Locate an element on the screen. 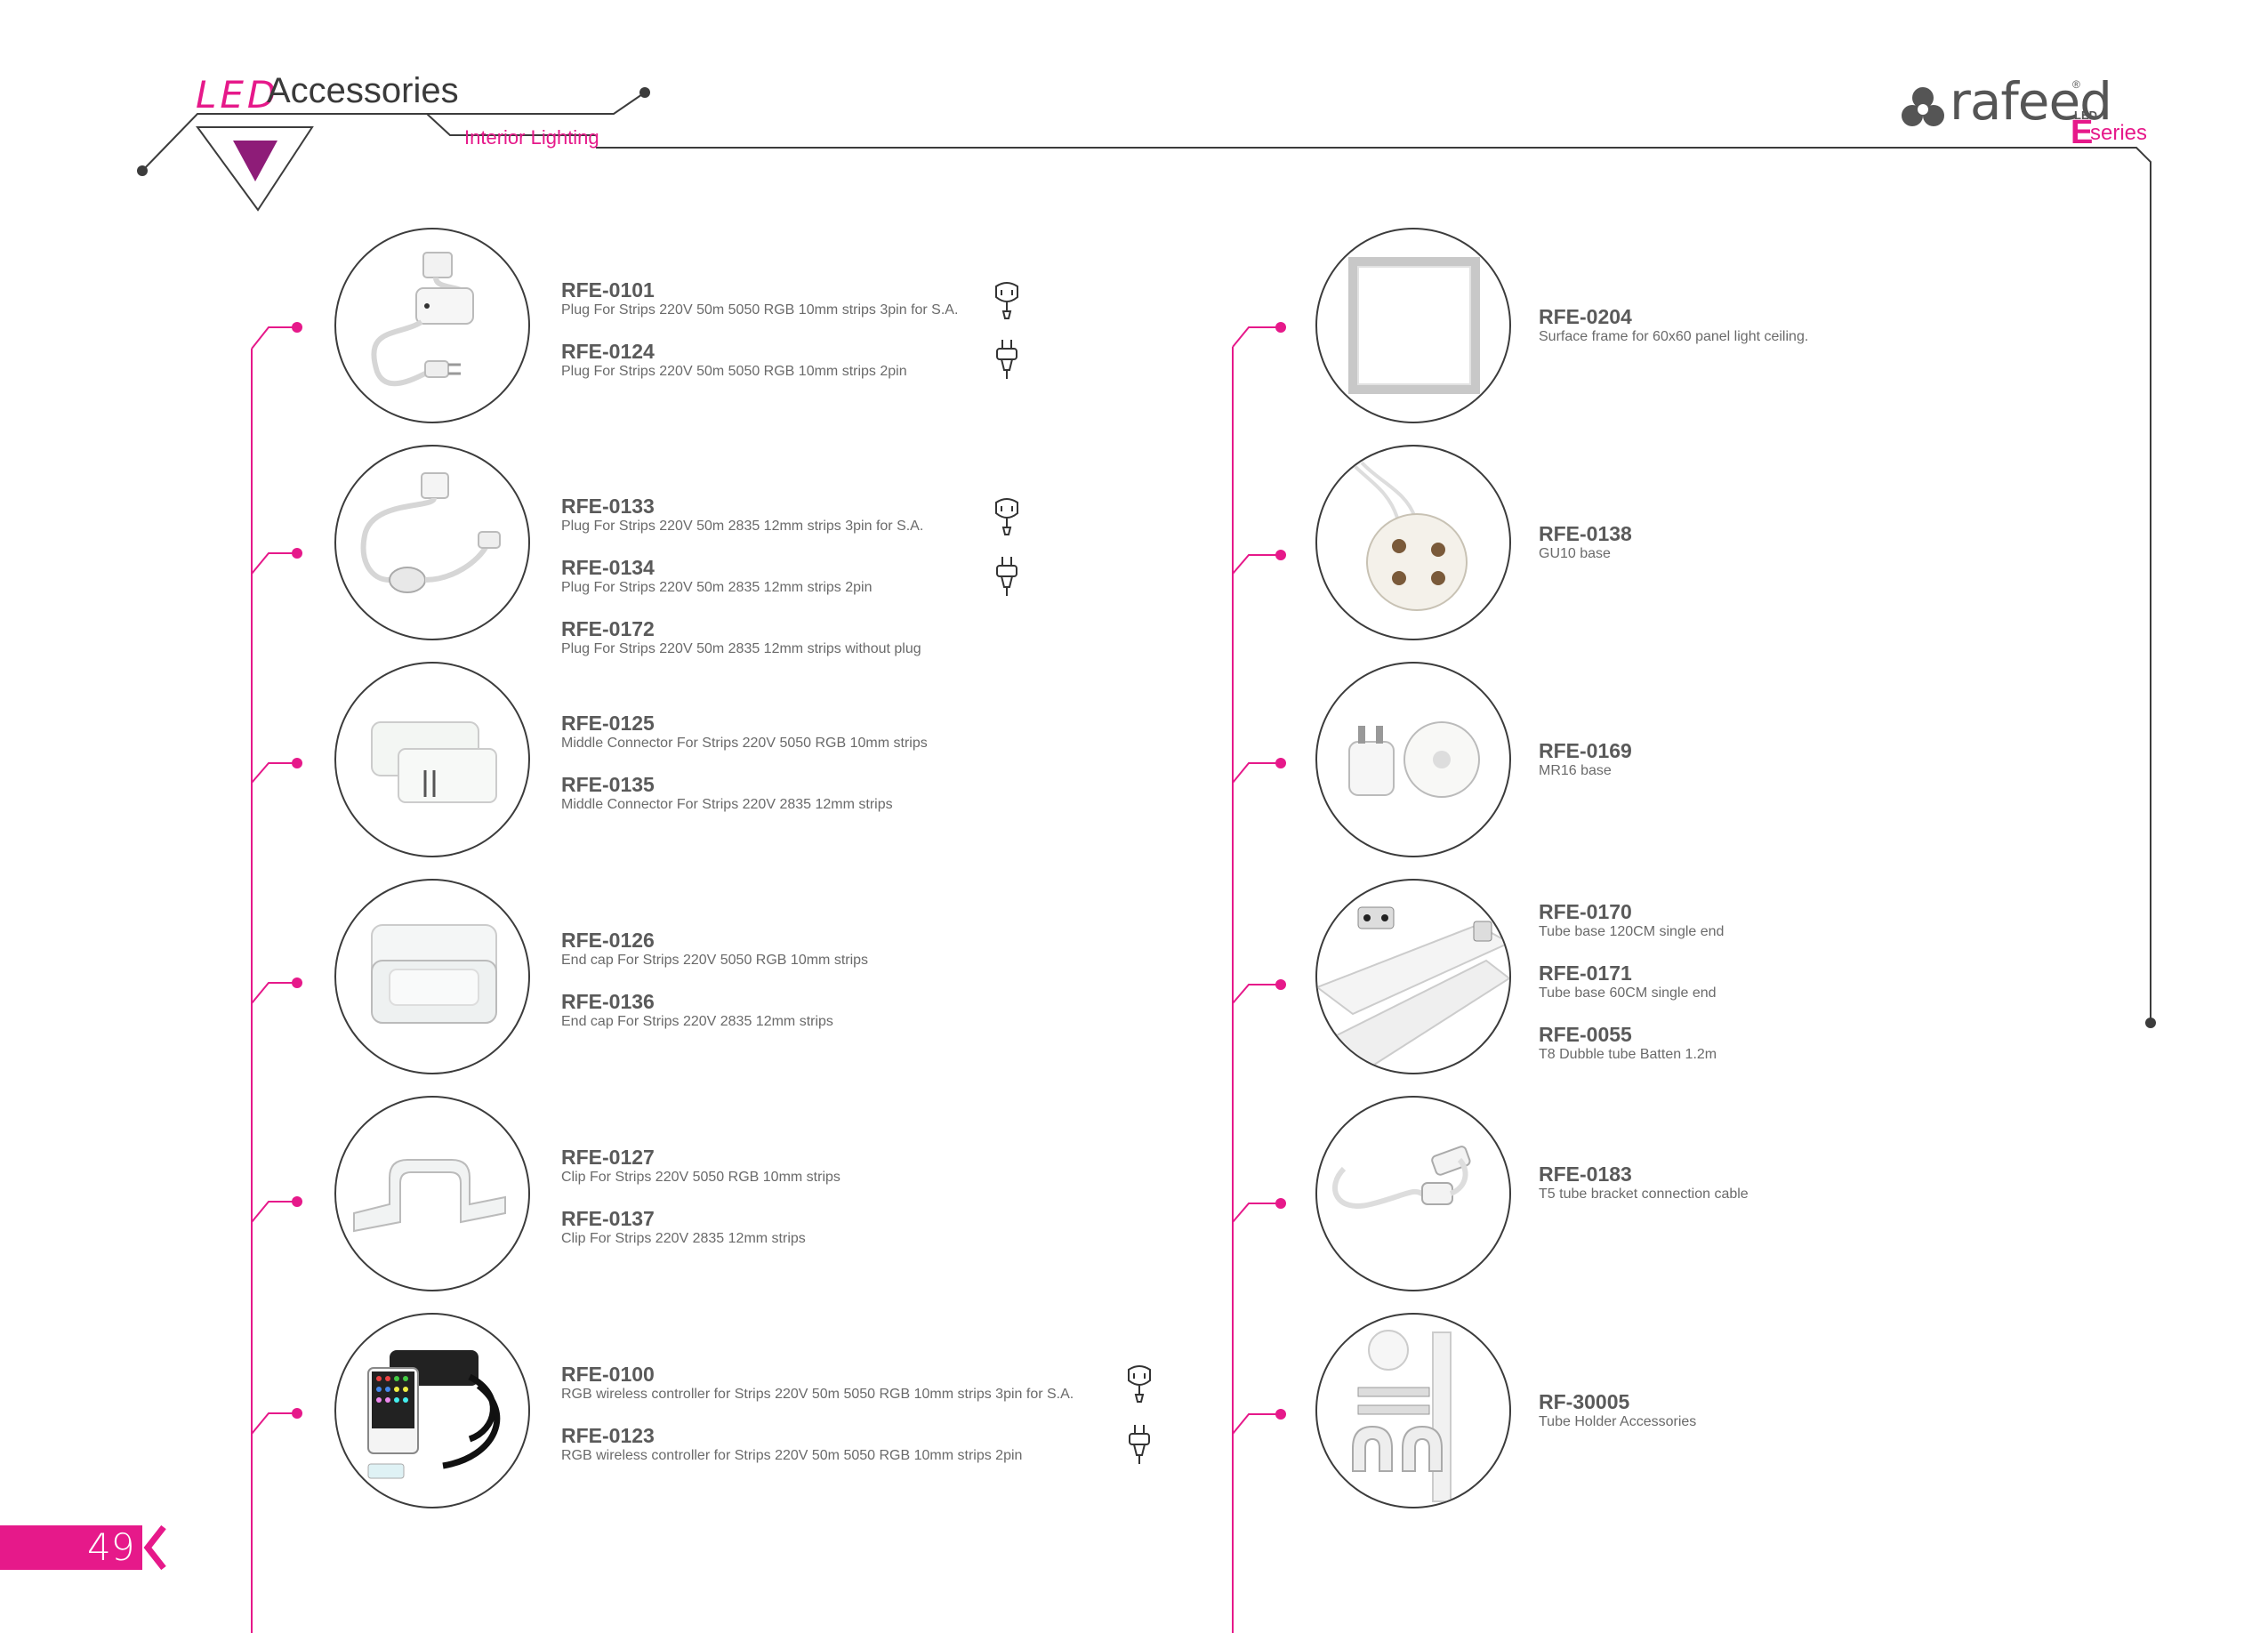 Image resolution: width=2268 pixels, height=1633 pixels. product-group-r6-text: RF-30005 Tube Holder Accessories is located at coordinates (1617, 1421).